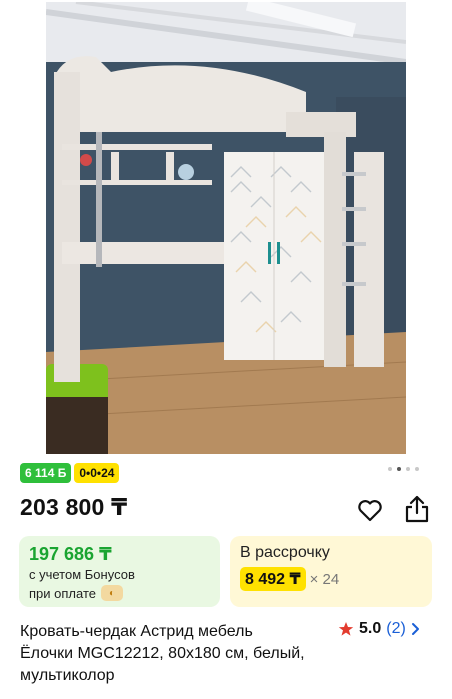  I want to click on star-icon, so click(346, 629).